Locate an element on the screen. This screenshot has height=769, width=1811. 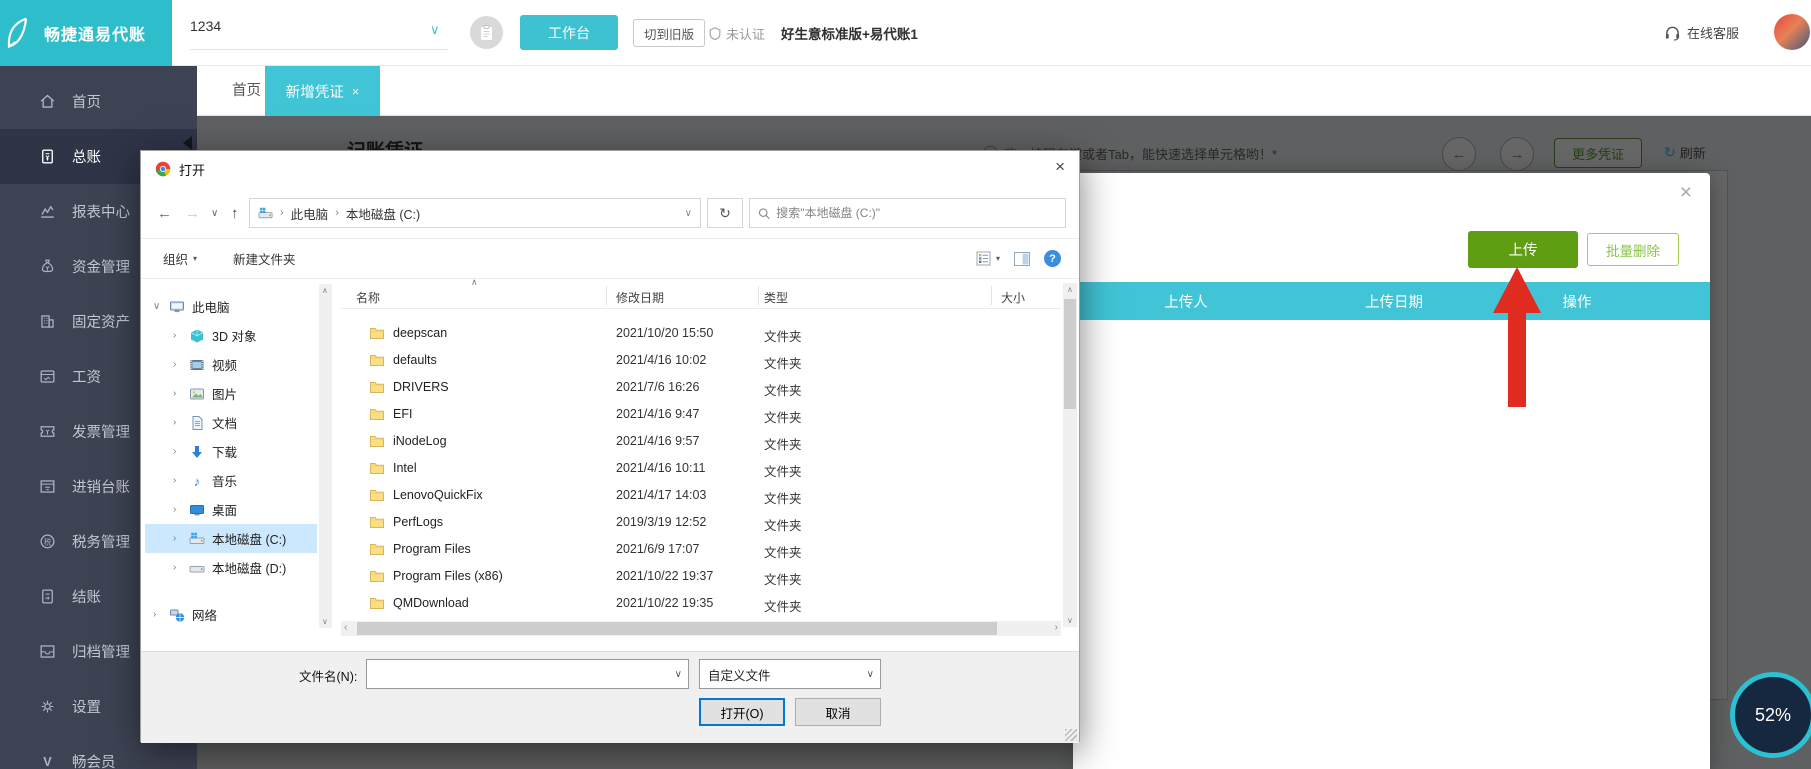
file-row: Program Files (x86) 2021/10/22 19:37 文件夹 is located at coordinates (701, 576).